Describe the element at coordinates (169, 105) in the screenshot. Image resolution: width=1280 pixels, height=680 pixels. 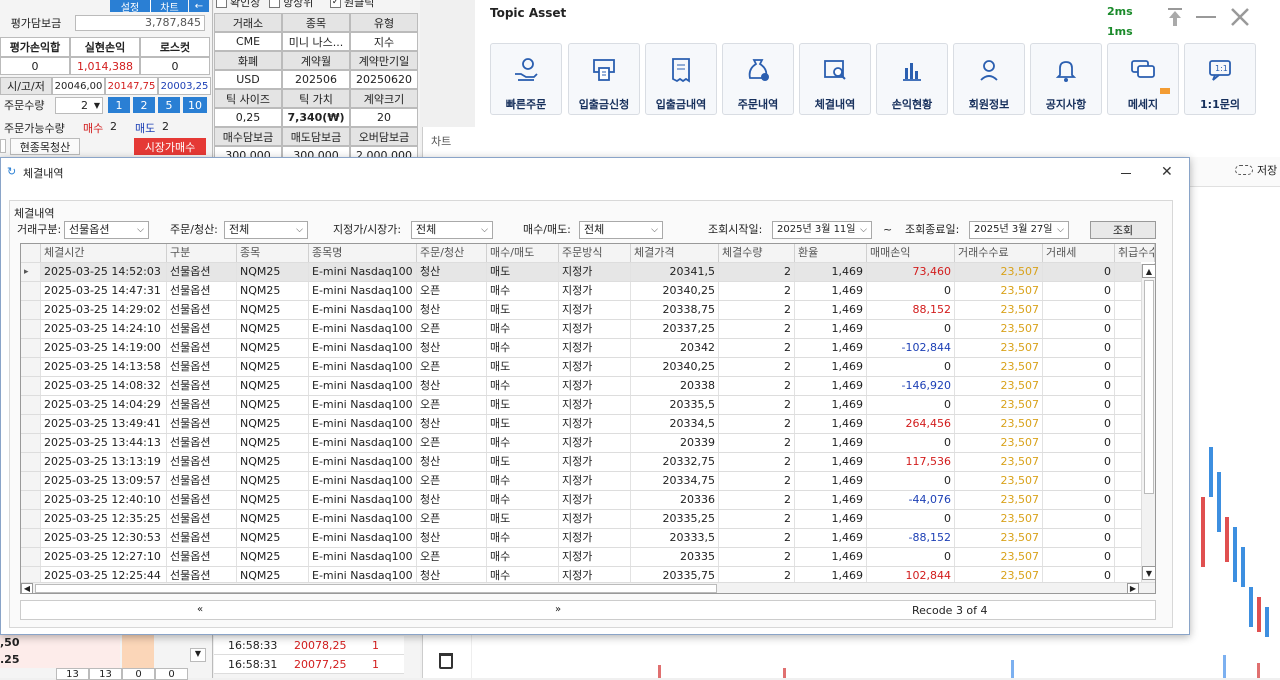
I see `qty-button-5: 5` at that location.